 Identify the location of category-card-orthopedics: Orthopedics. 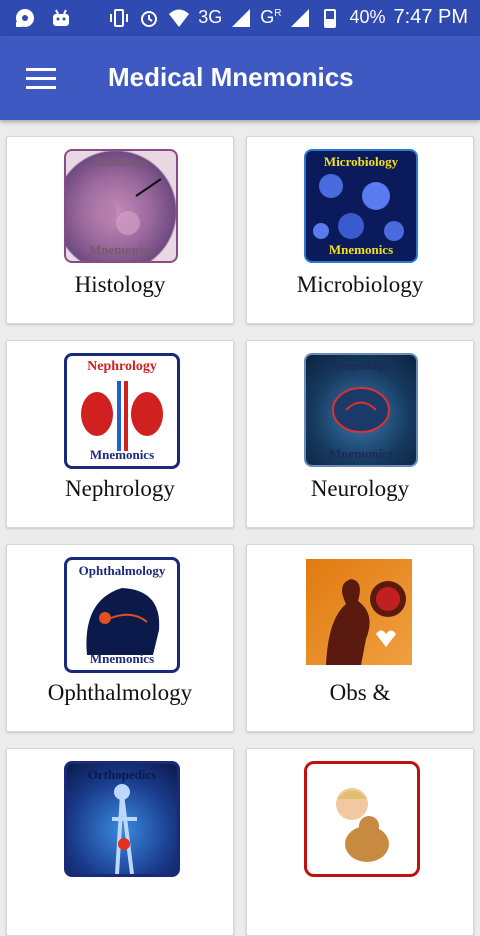
(120, 842).